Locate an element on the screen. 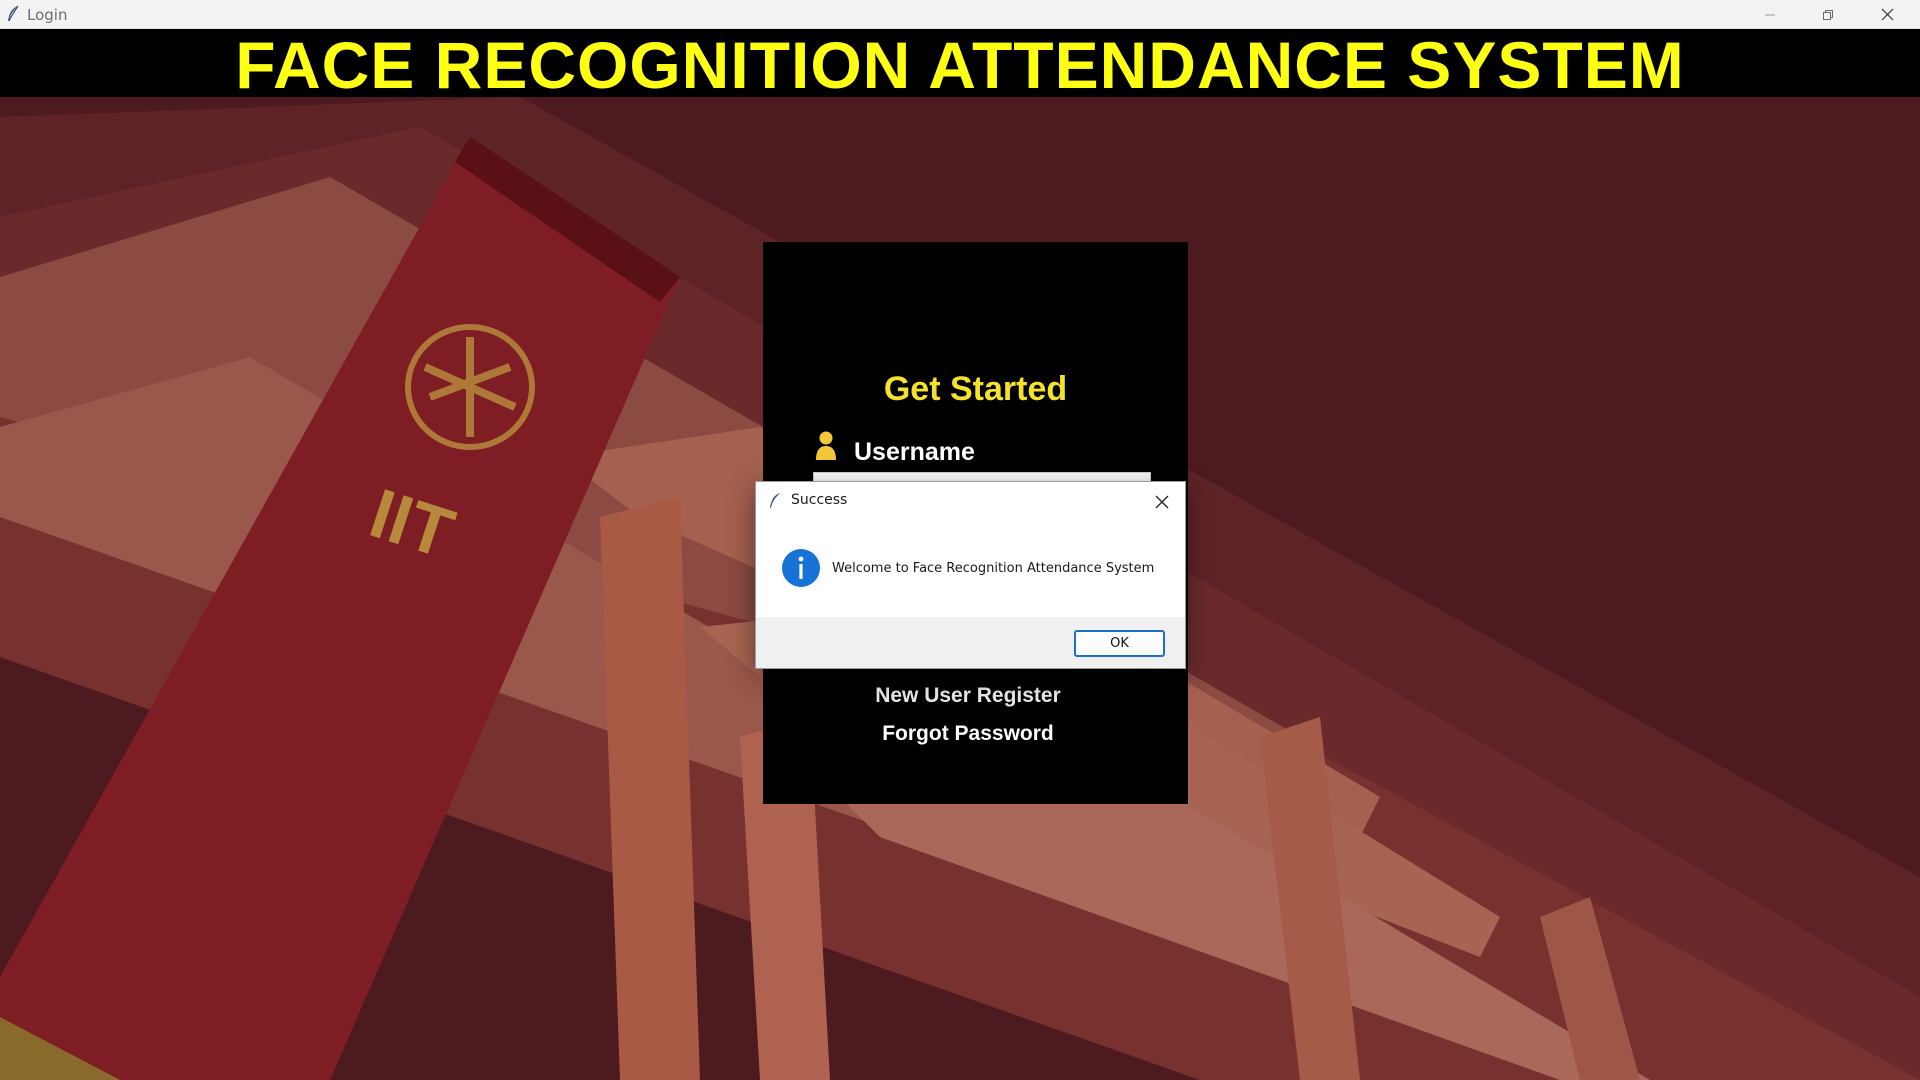  info-icon is located at coordinates (801, 568).